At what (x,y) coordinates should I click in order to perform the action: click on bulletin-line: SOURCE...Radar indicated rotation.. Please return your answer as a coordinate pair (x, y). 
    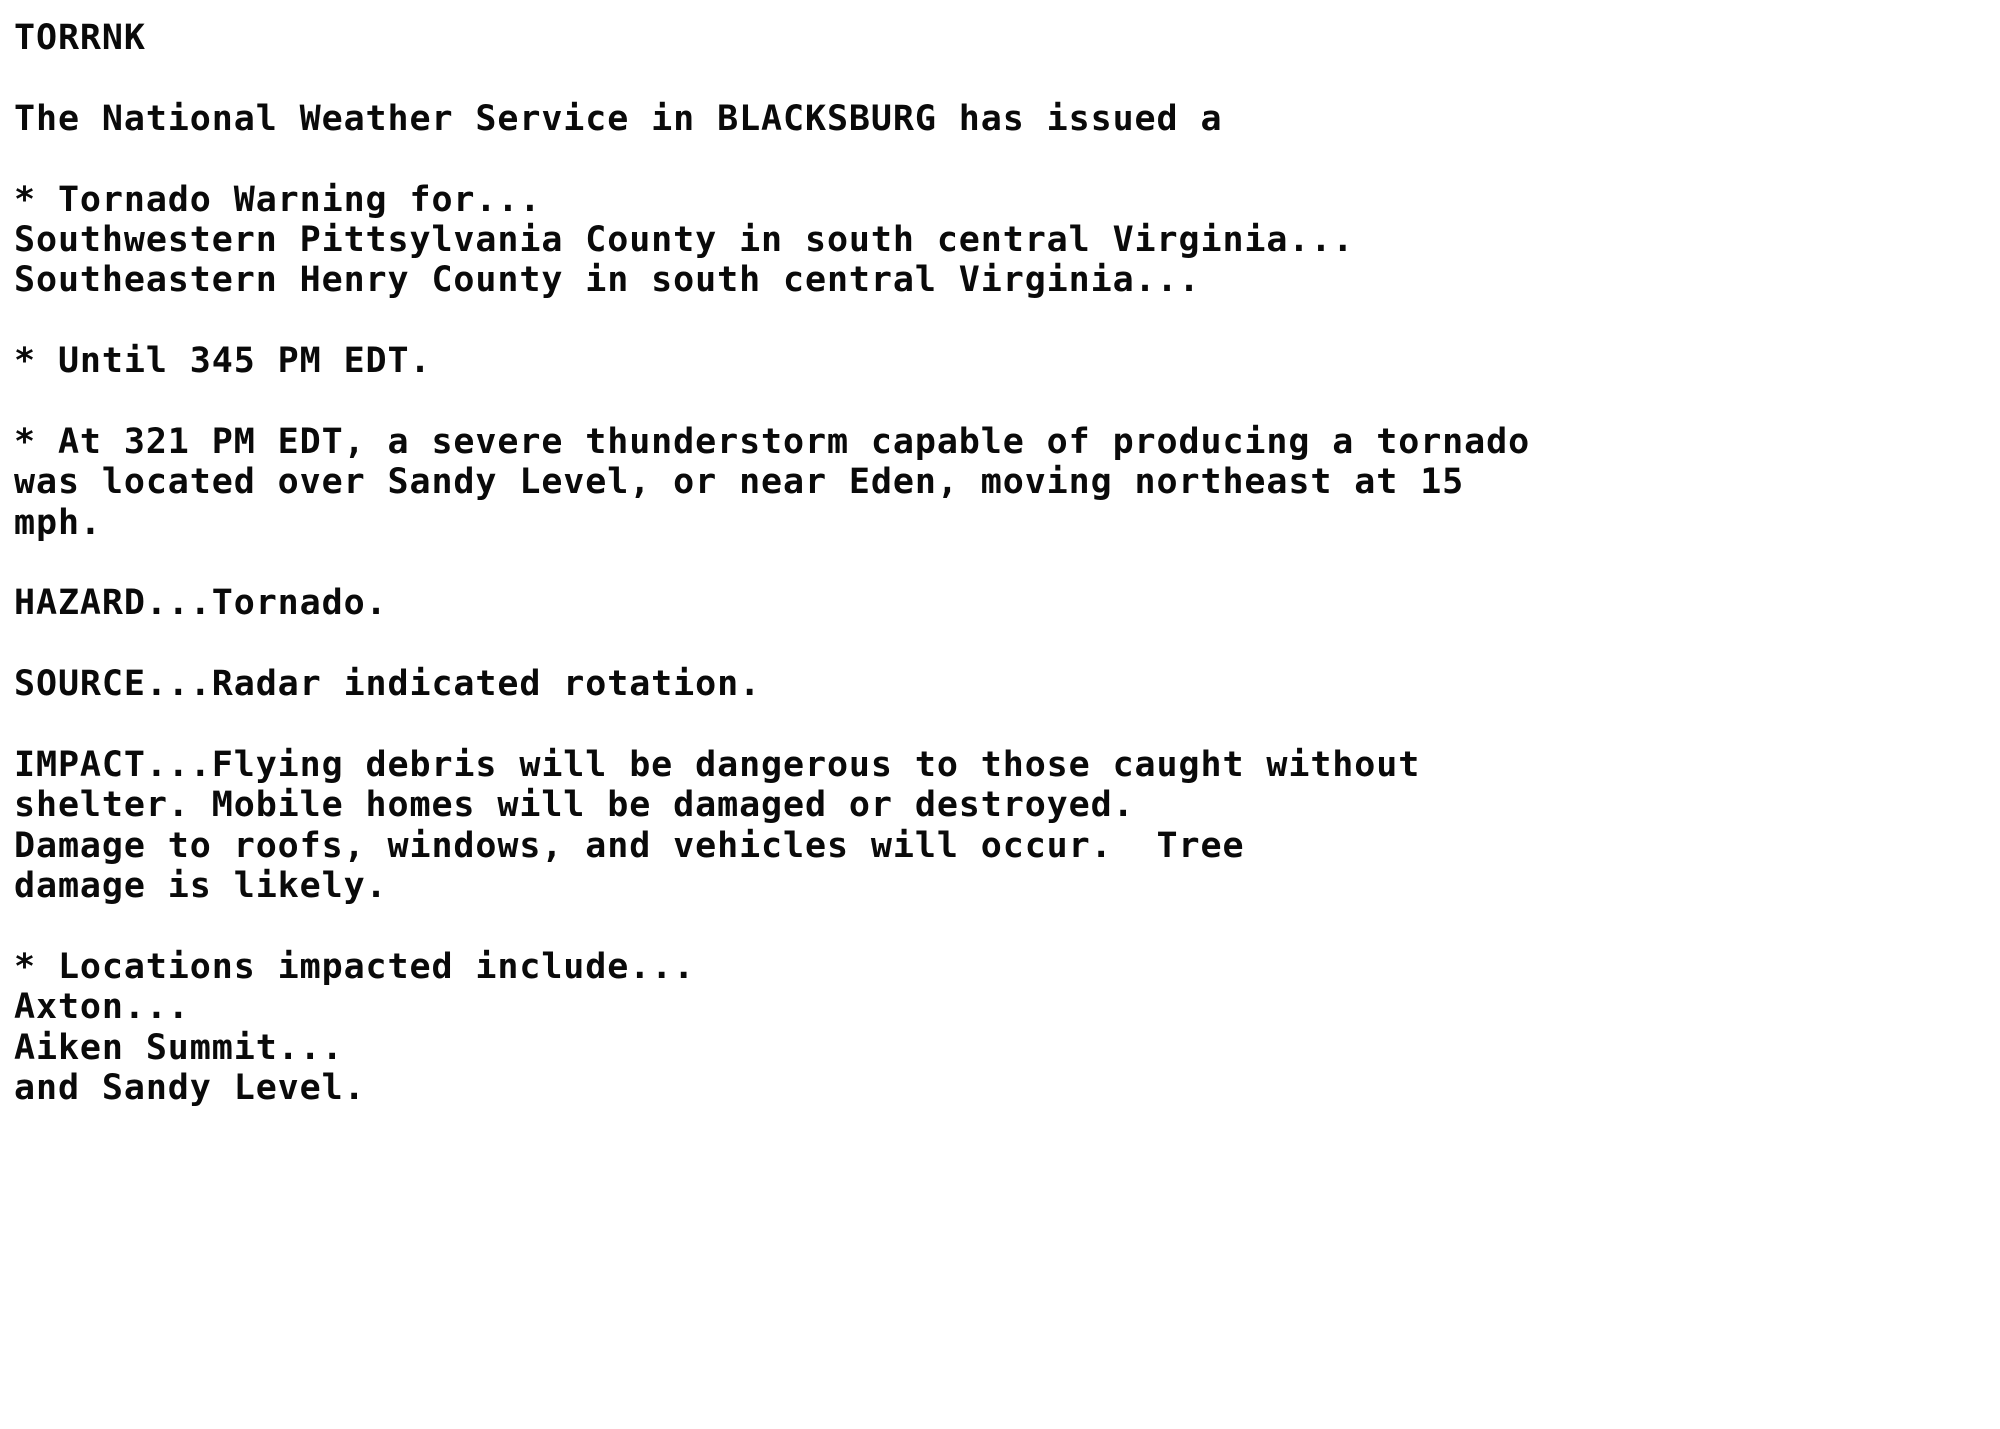
    Looking at the image, I should click on (388, 684).